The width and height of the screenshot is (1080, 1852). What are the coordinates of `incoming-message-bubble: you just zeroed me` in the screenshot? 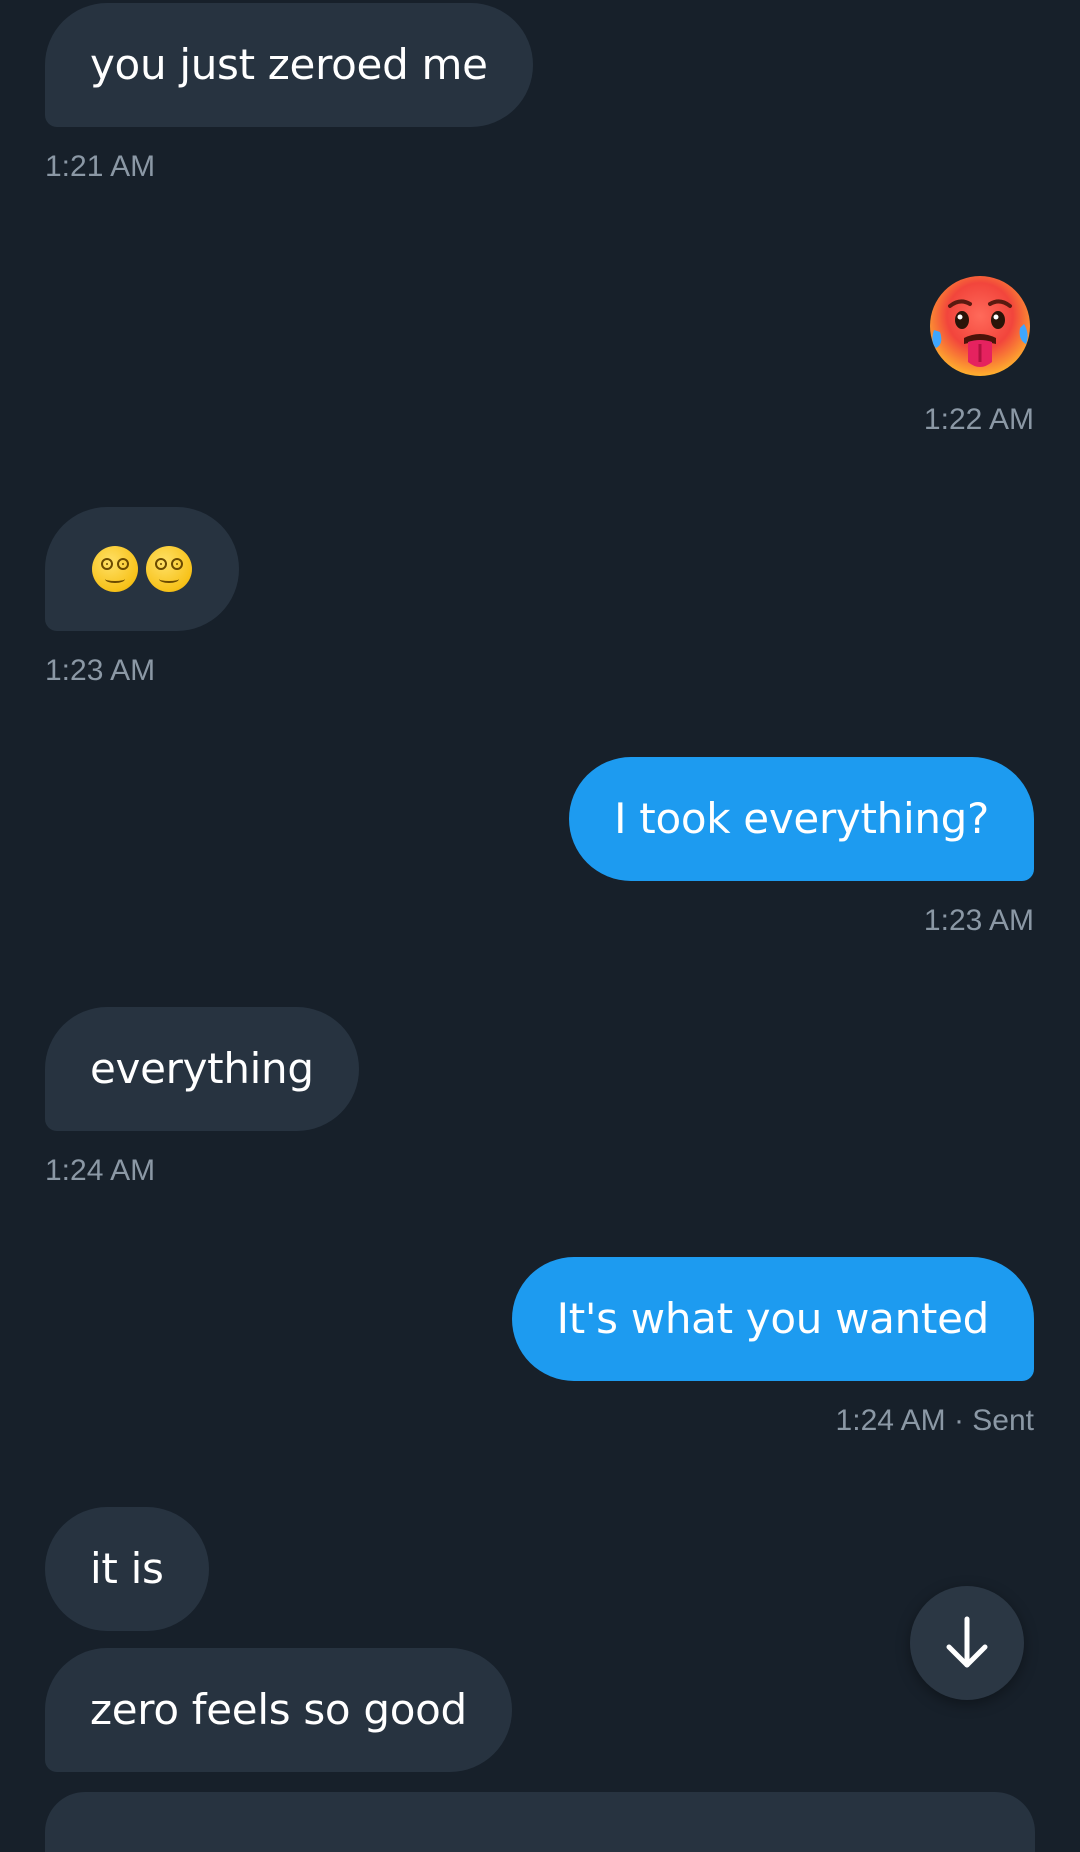 It's located at (289, 65).